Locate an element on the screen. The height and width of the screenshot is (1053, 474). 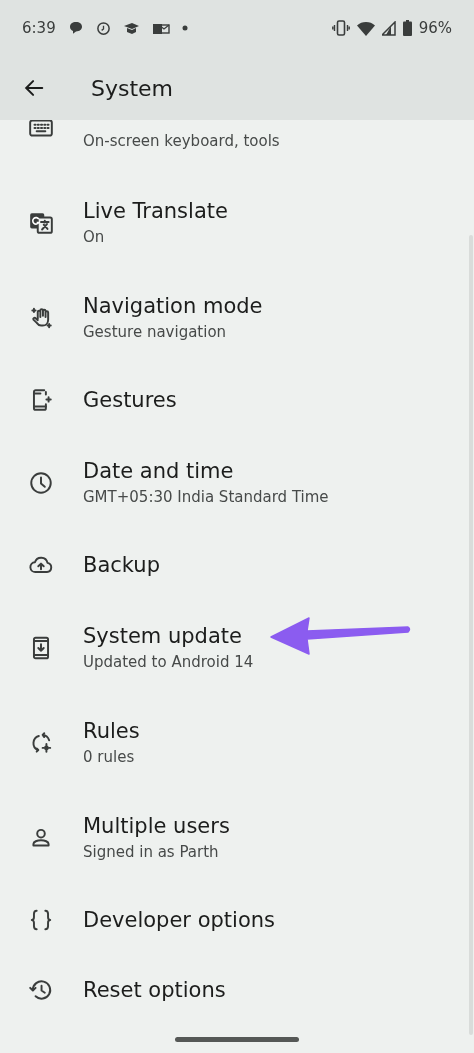
screen-title: System is located at coordinates (132, 88).